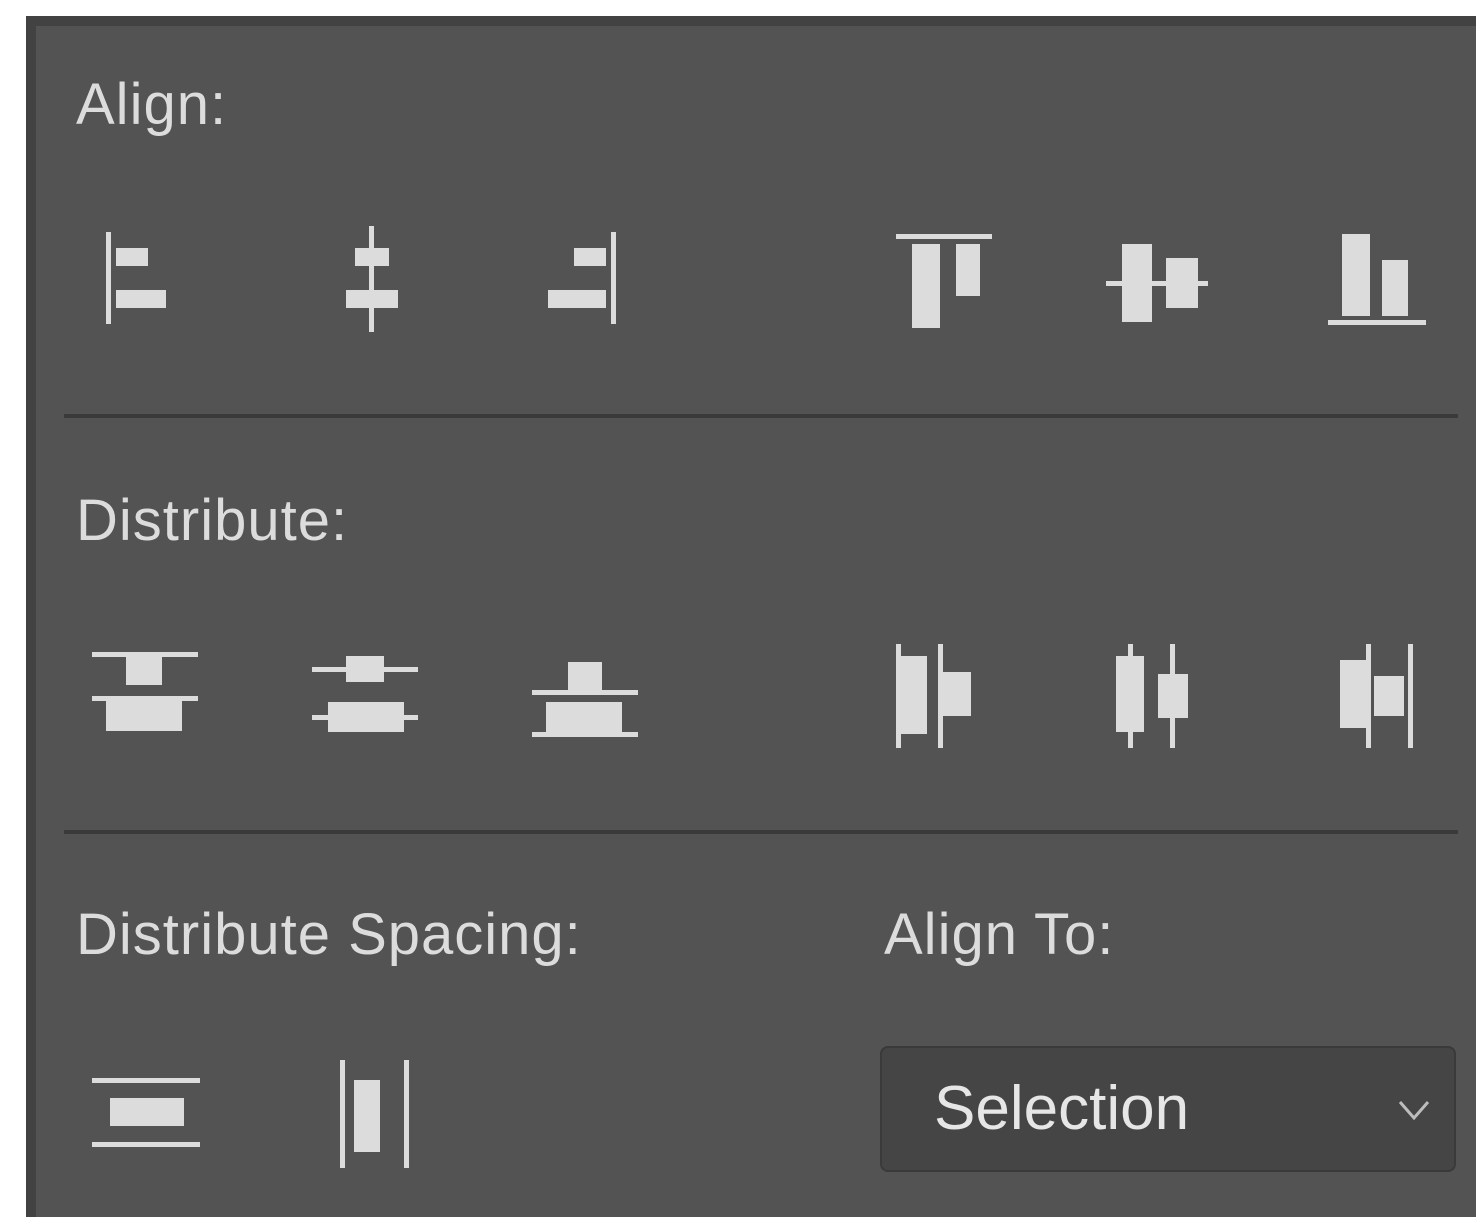 This screenshot has height=1217, width=1476. I want to click on distribute-vertical-center-icon, so click(365, 694).